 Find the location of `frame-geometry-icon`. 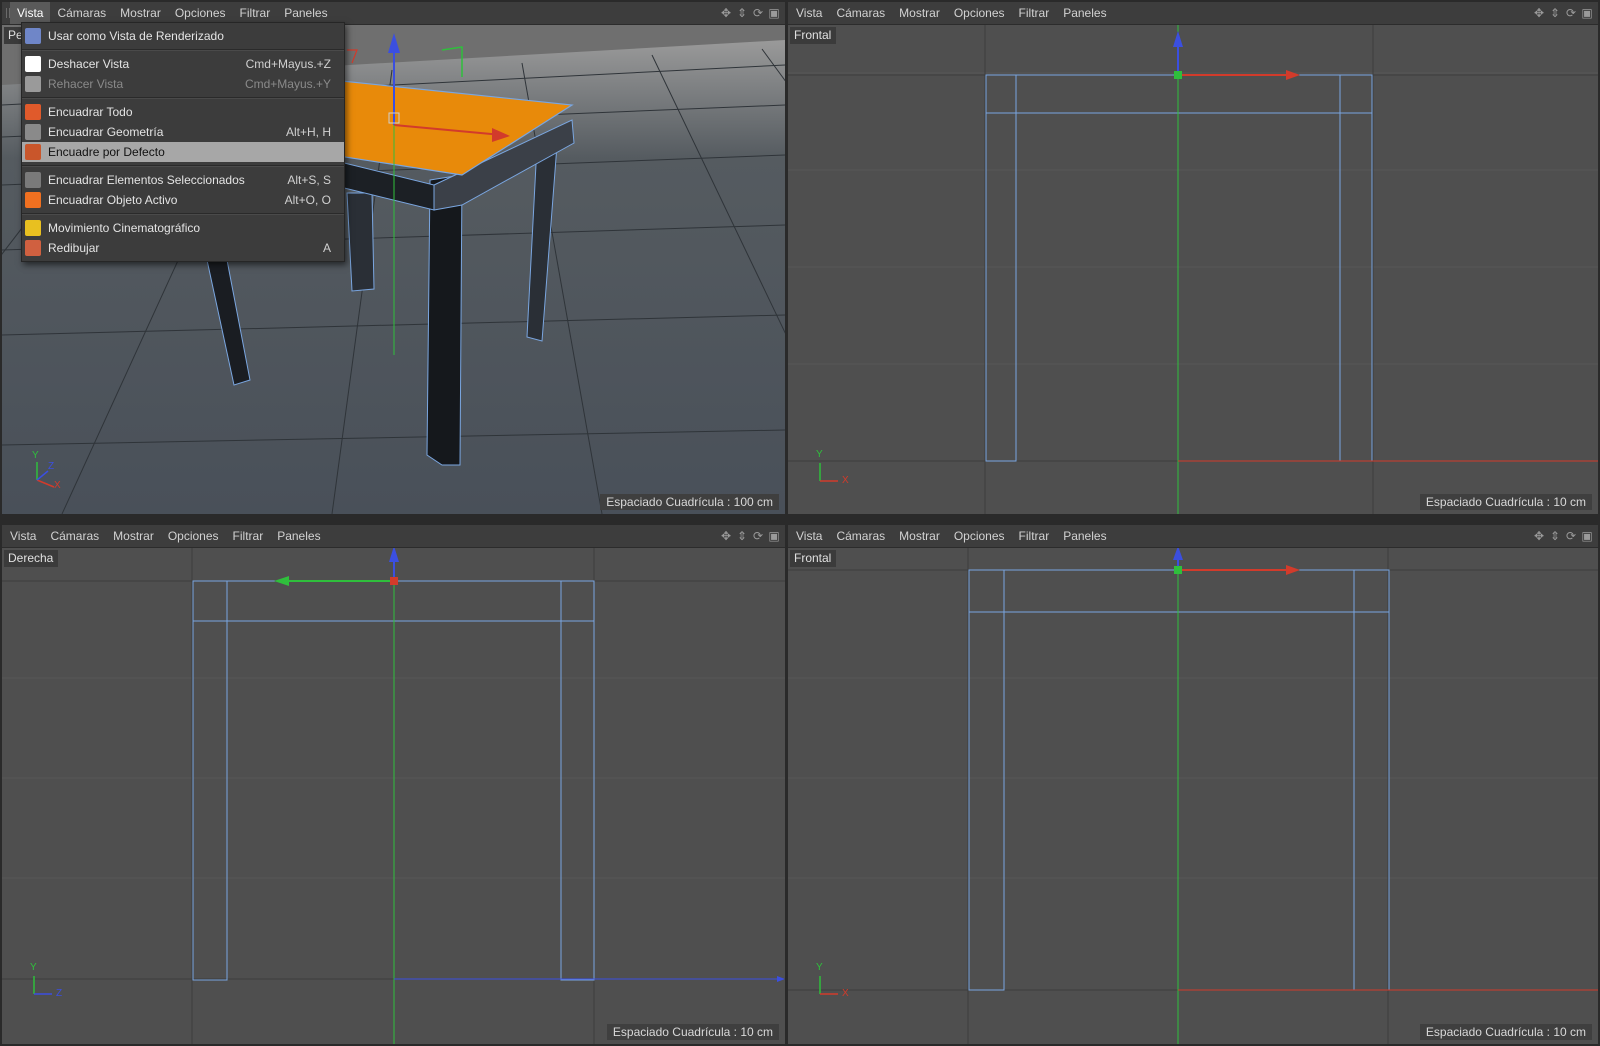

frame-geometry-icon is located at coordinates (33, 132).